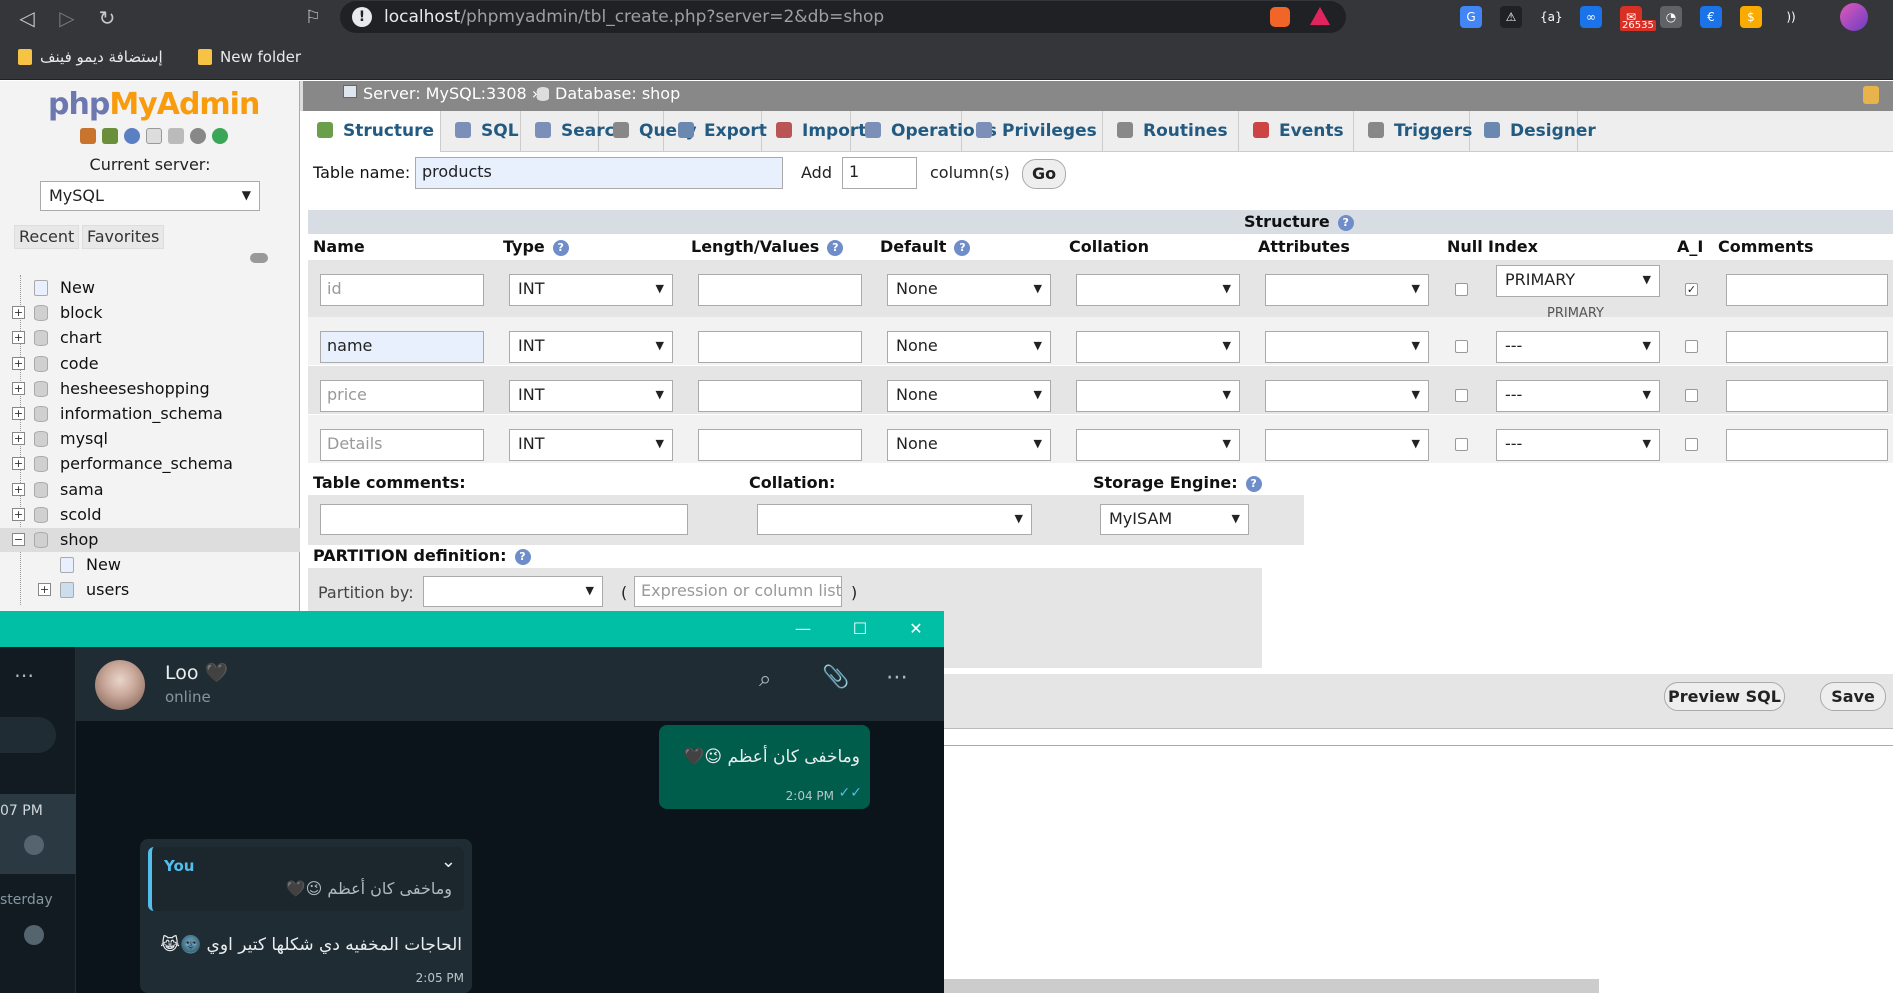 The width and height of the screenshot is (1893, 993). I want to click on horizontal-scrollbar, so click(1271, 986).